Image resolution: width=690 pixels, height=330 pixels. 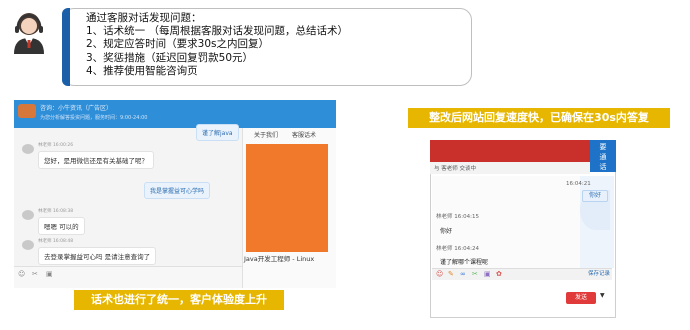 I want to click on save-record-link: 保存记录, so click(x=599, y=273).